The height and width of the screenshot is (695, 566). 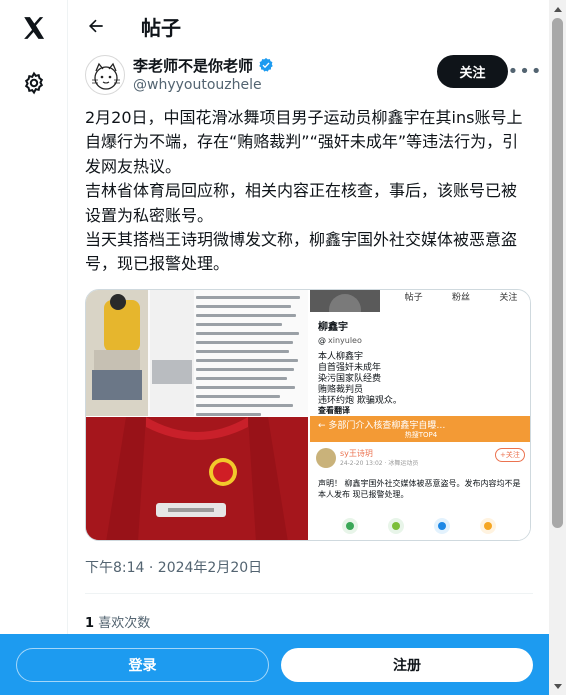 I want to click on profile-stat-label: 粉丝, so click(x=460, y=298).